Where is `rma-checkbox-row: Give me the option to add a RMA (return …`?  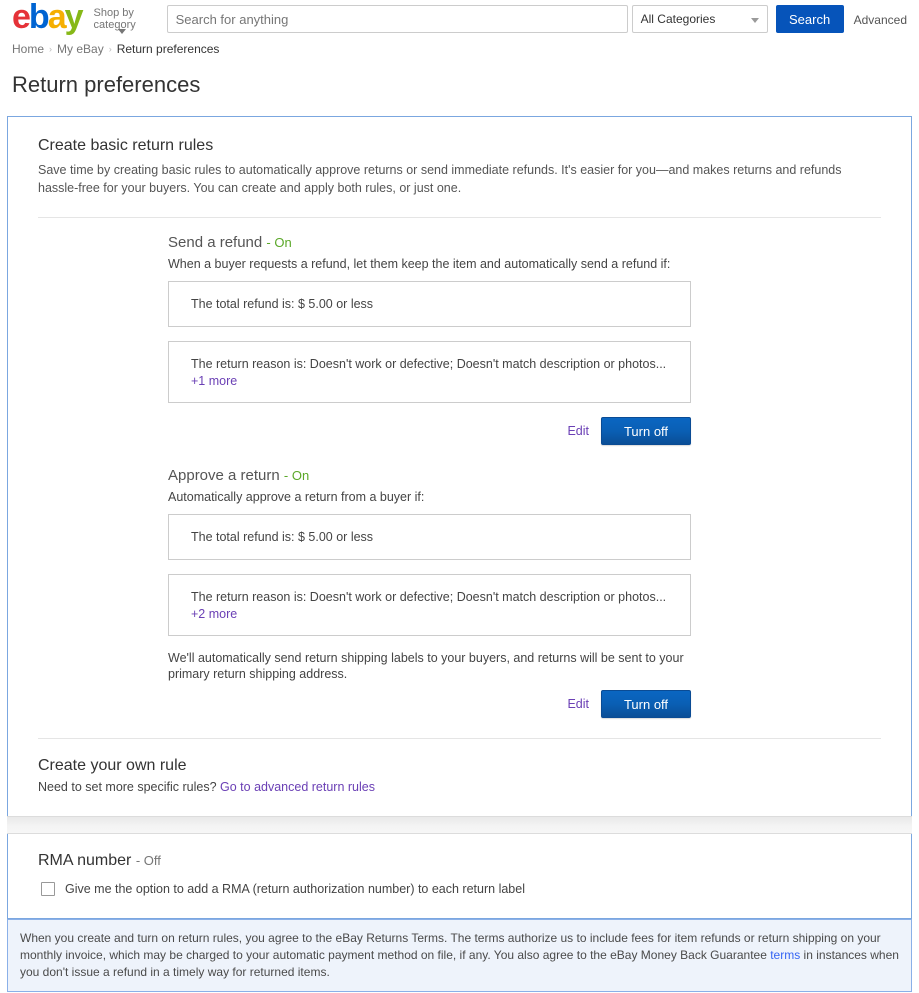 rma-checkbox-row: Give me the option to add a RMA (return … is located at coordinates (459, 889).